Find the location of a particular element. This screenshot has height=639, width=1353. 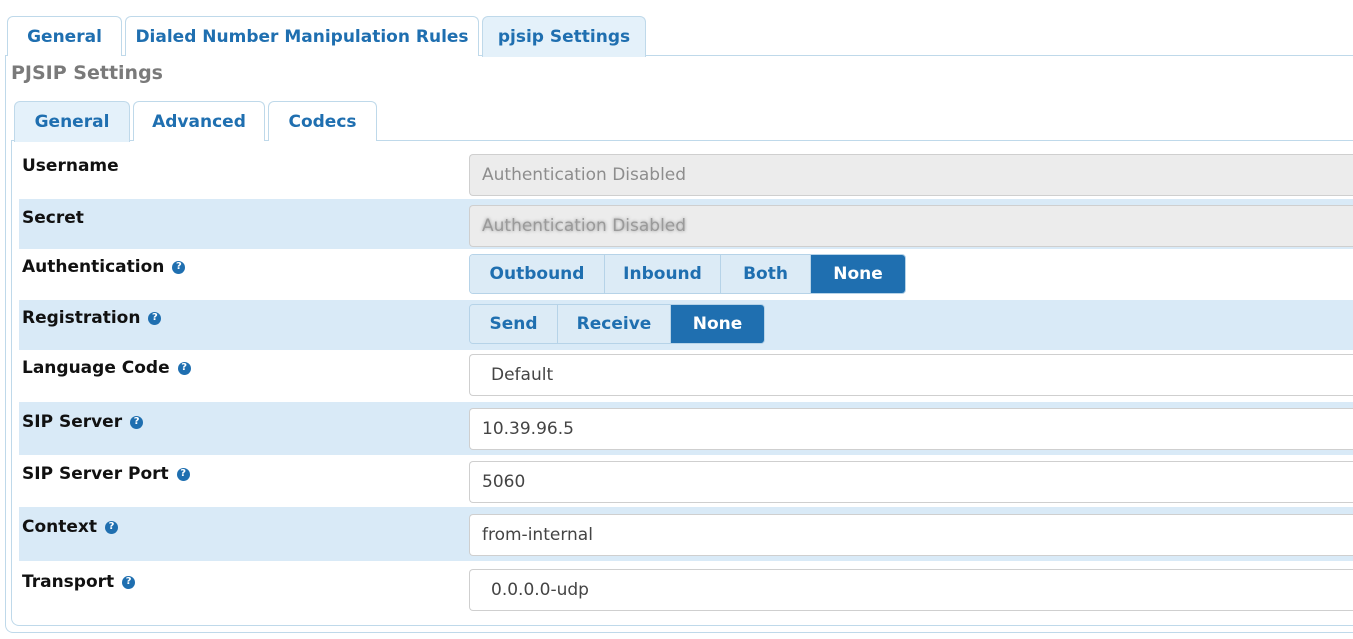

transport-label: Transport ? is located at coordinates (79, 582).